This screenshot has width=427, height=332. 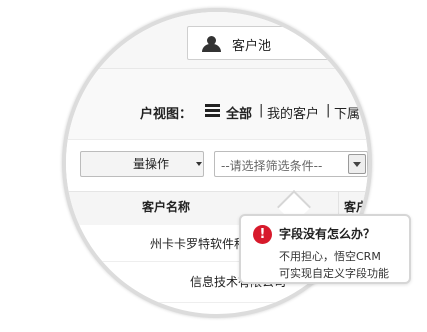 I want to click on column-header-customer-name: 客户名称, so click(x=166, y=206).